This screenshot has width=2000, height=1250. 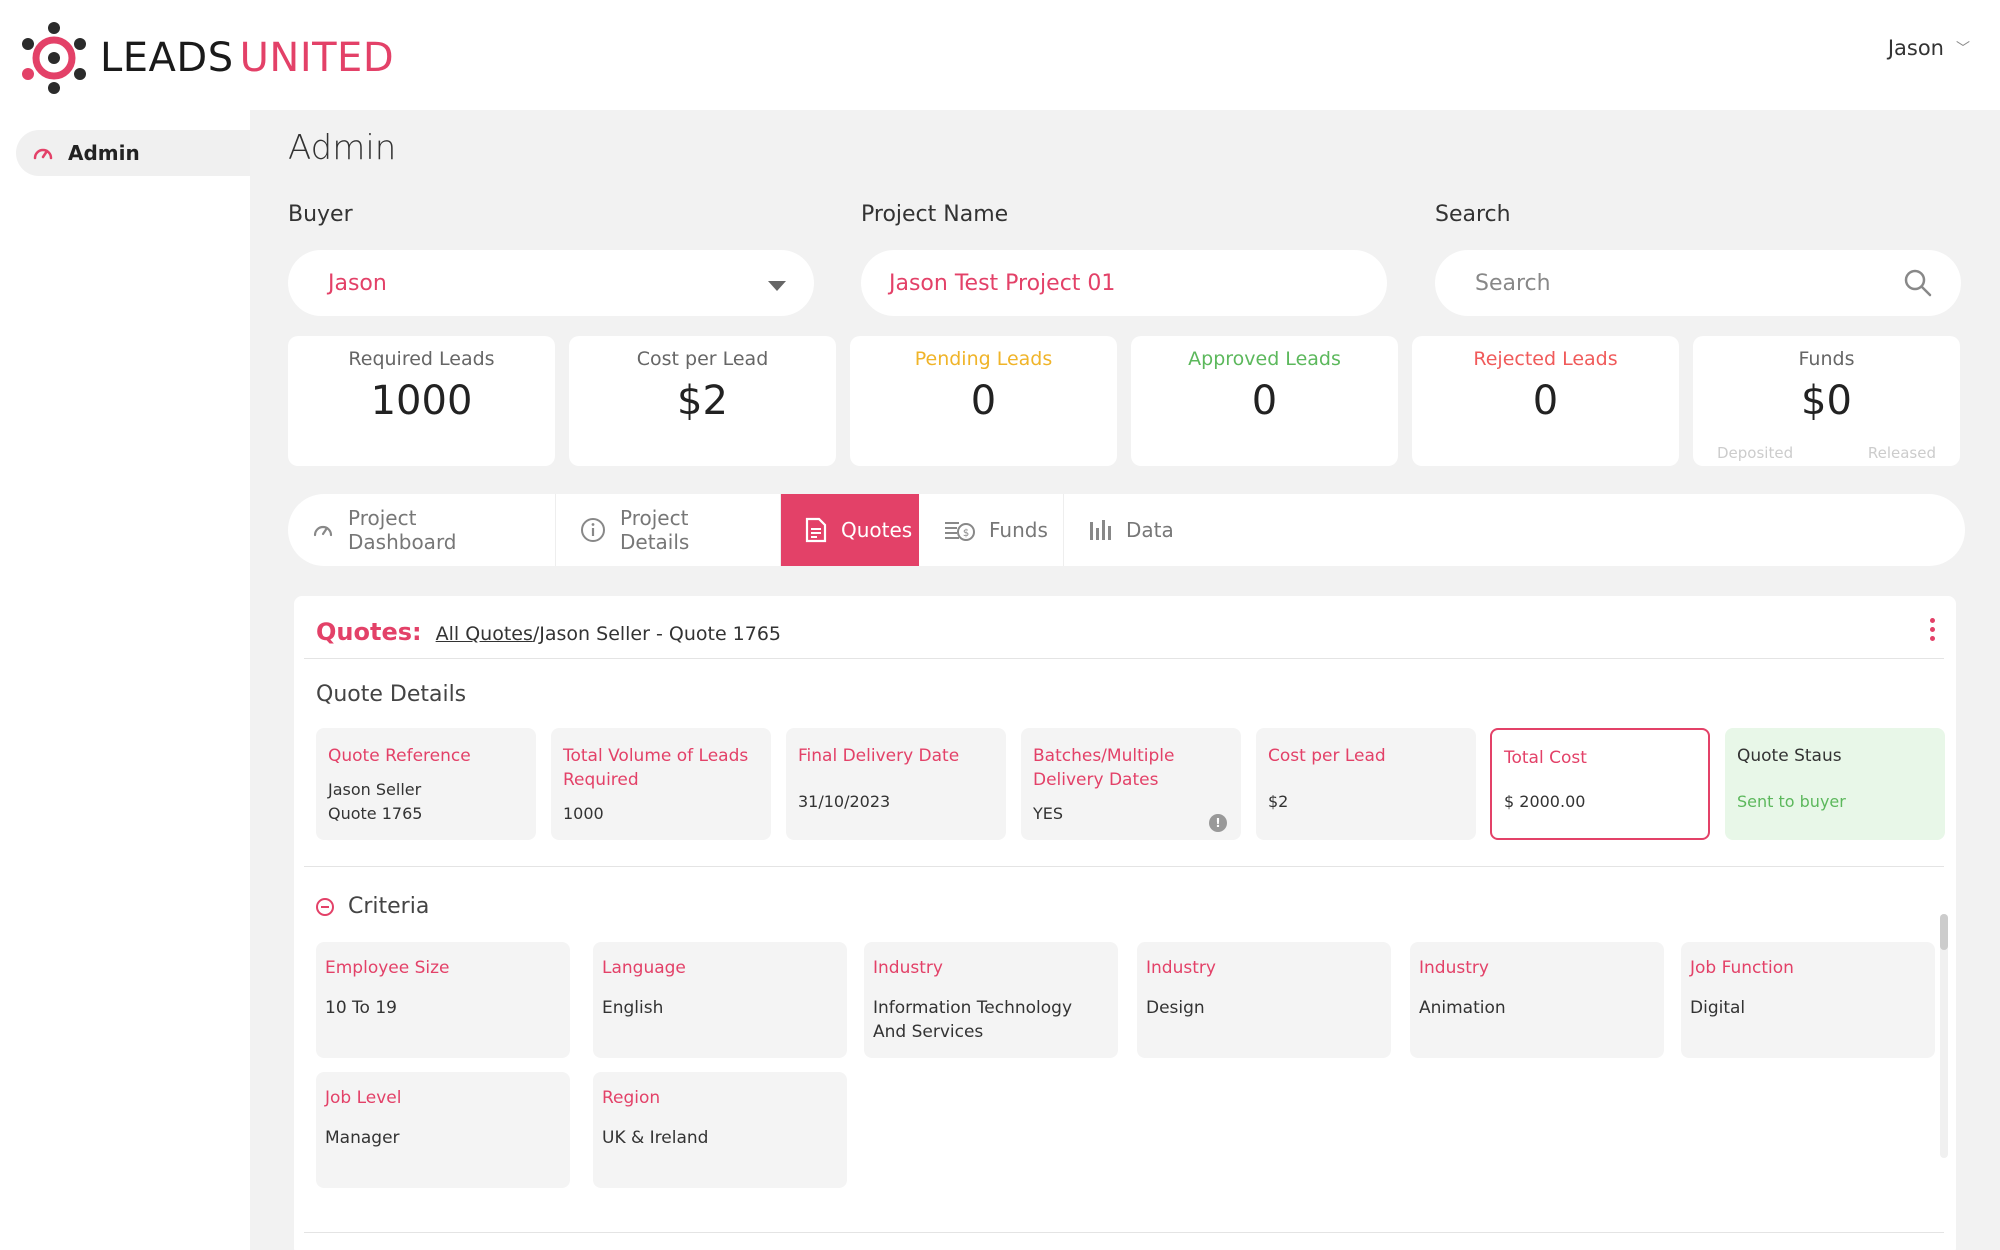 What do you see at coordinates (1150, 530) in the screenshot?
I see `tab-label: Data` at bounding box center [1150, 530].